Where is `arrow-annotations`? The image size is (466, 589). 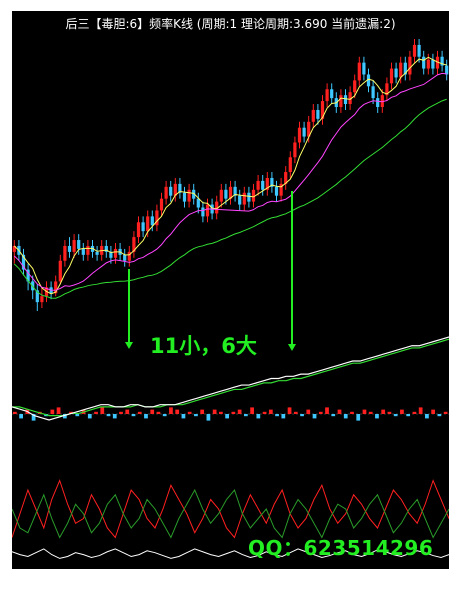
arrow-annotations is located at coordinates (210, 271).